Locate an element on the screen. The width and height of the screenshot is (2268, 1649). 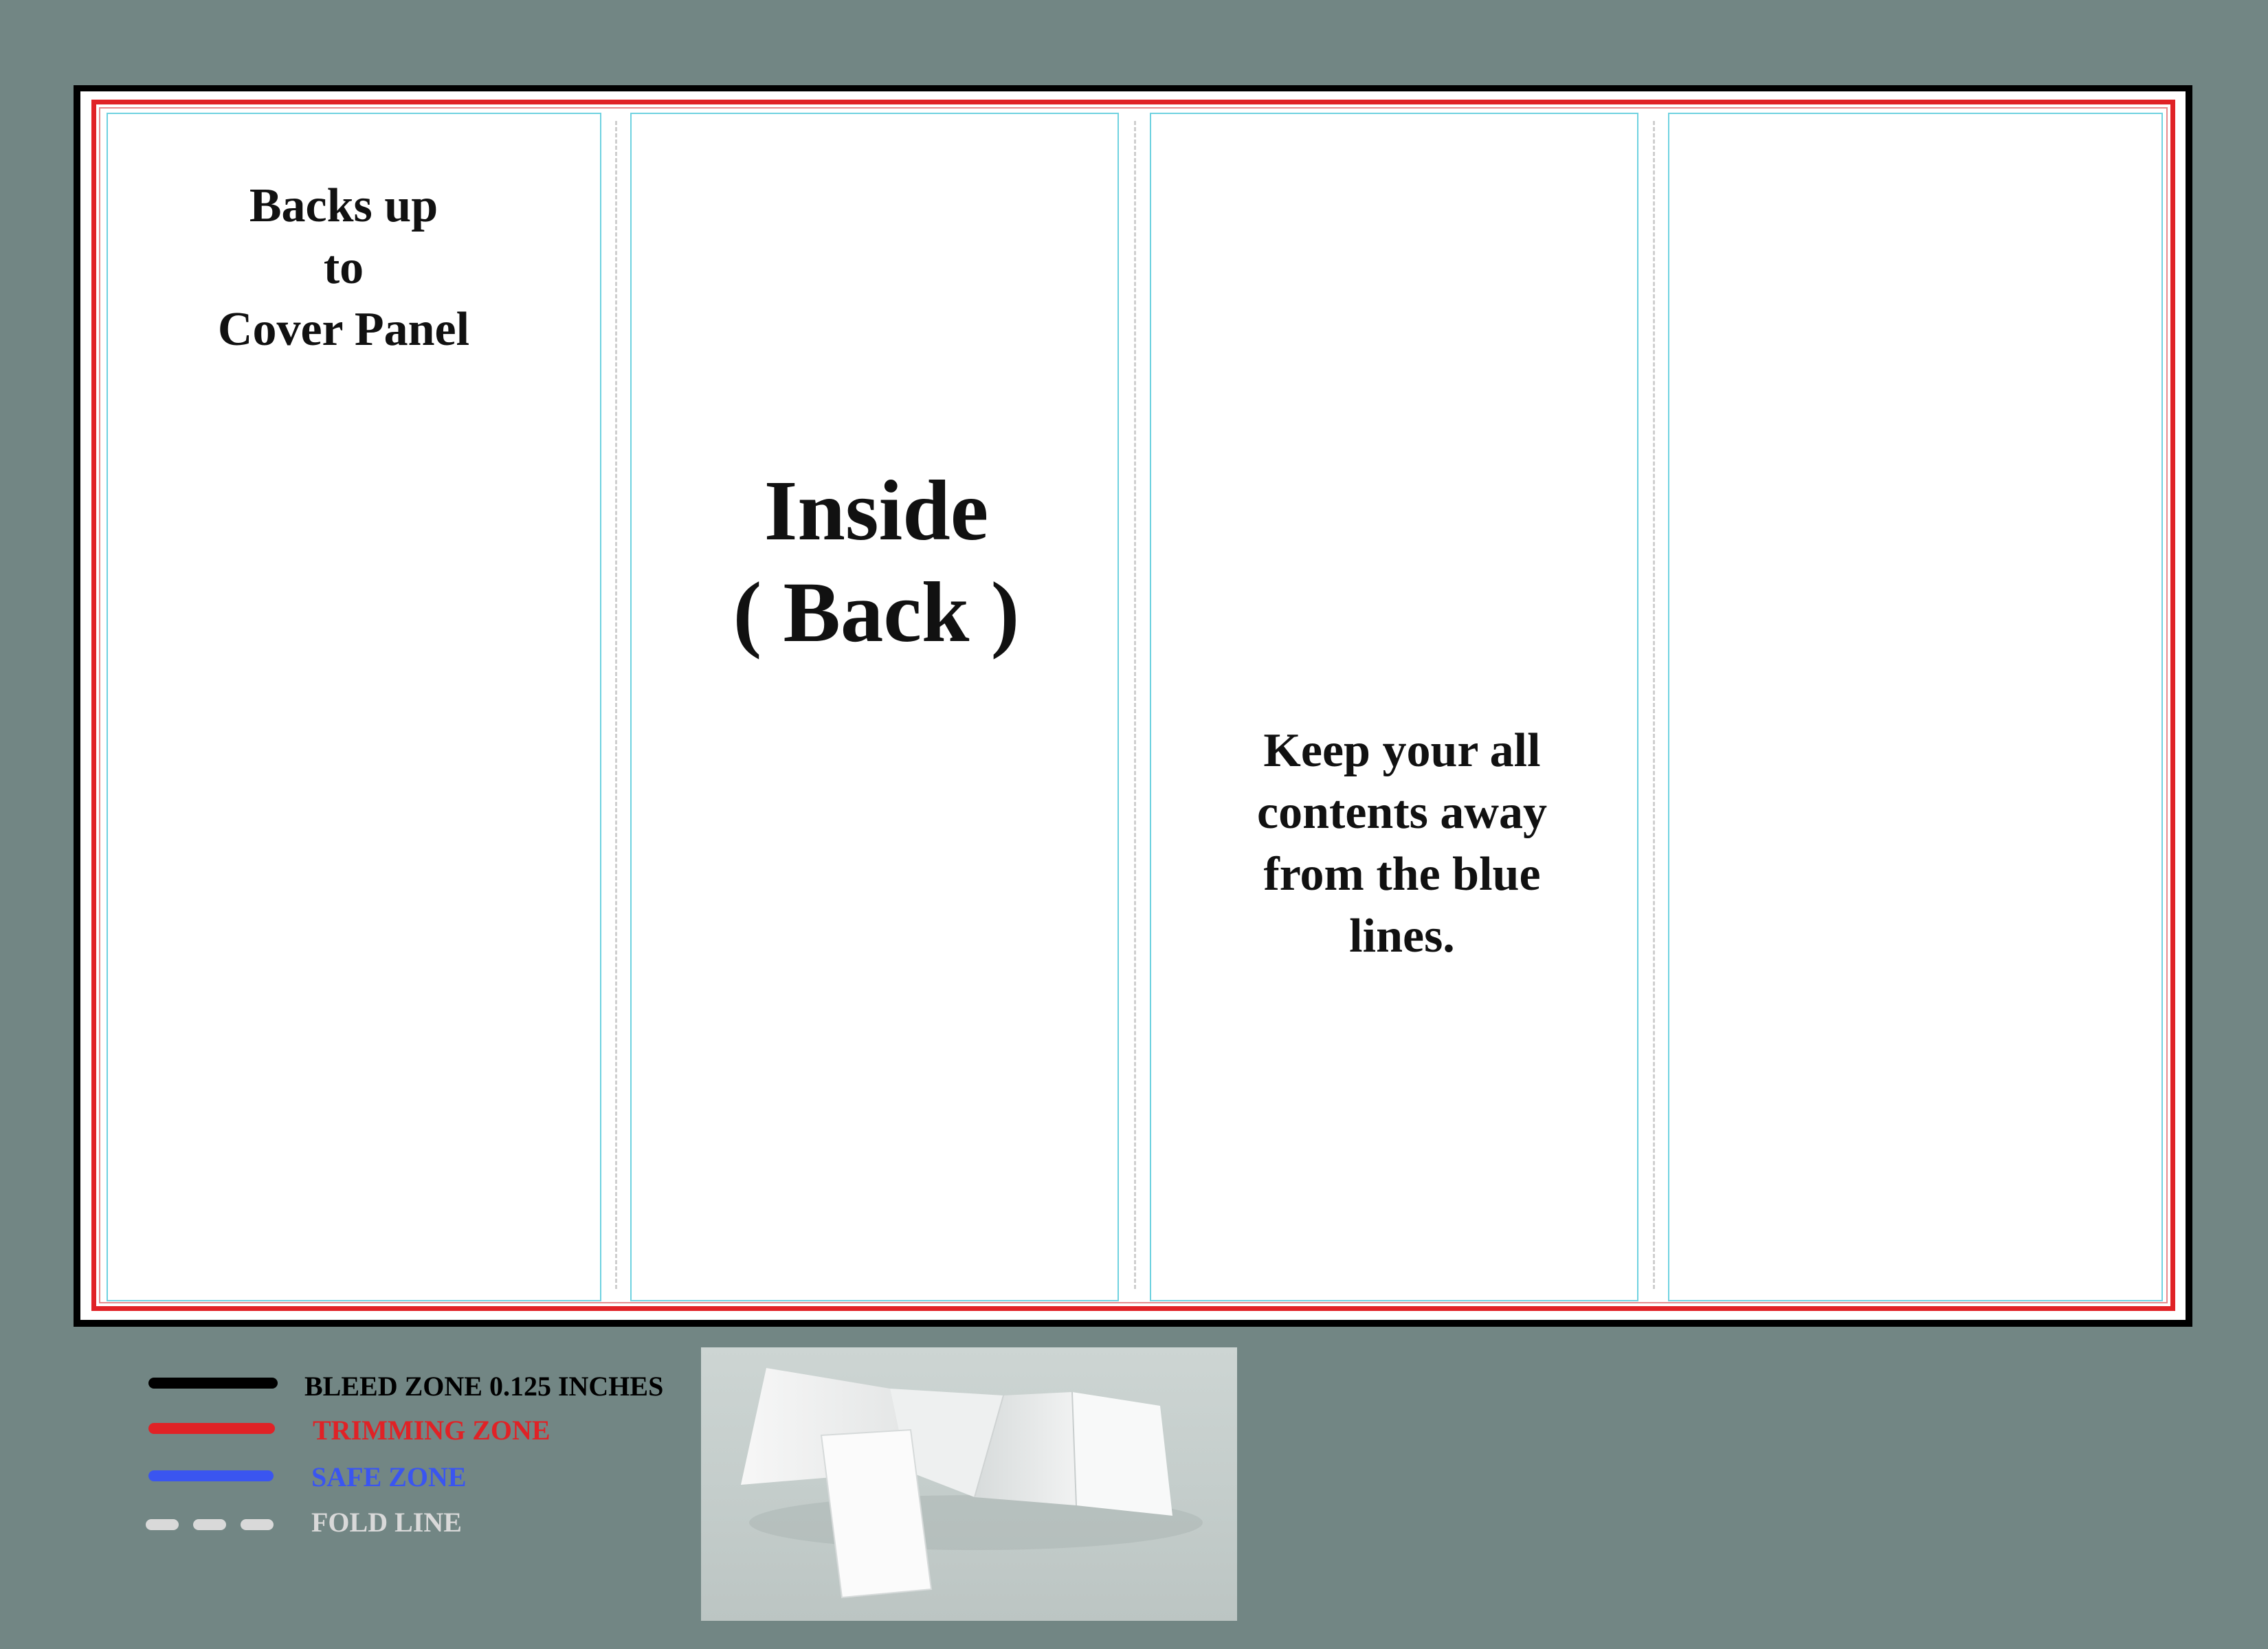
legend-safe-swatch is located at coordinates (211, 1475).